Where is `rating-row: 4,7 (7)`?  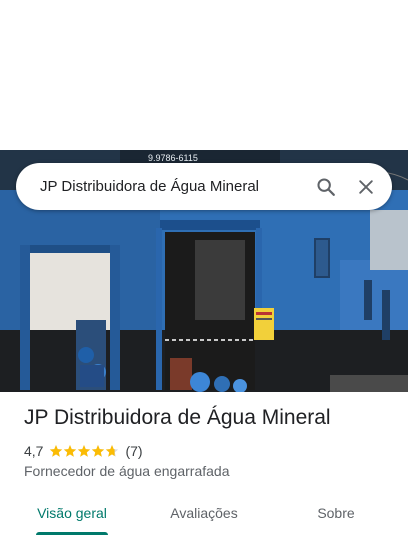
rating-row: 4,7 (7) is located at coordinates (83, 451).